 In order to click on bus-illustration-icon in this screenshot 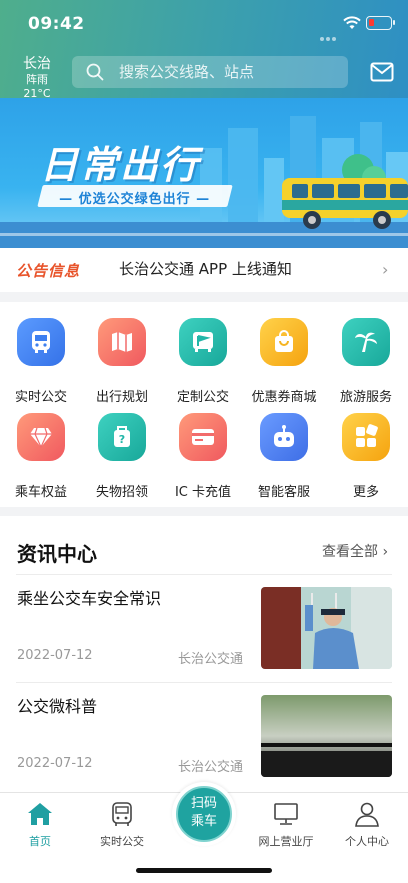, I will do `click(343, 204)`.